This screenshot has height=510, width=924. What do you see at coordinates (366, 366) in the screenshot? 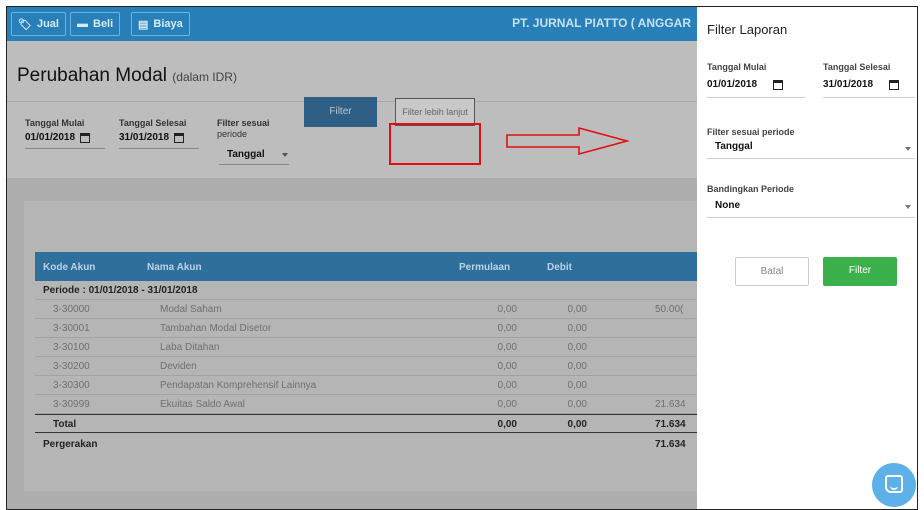
I see `table-row: 3-30200 Deviden 0,00 0,00` at bounding box center [366, 366].